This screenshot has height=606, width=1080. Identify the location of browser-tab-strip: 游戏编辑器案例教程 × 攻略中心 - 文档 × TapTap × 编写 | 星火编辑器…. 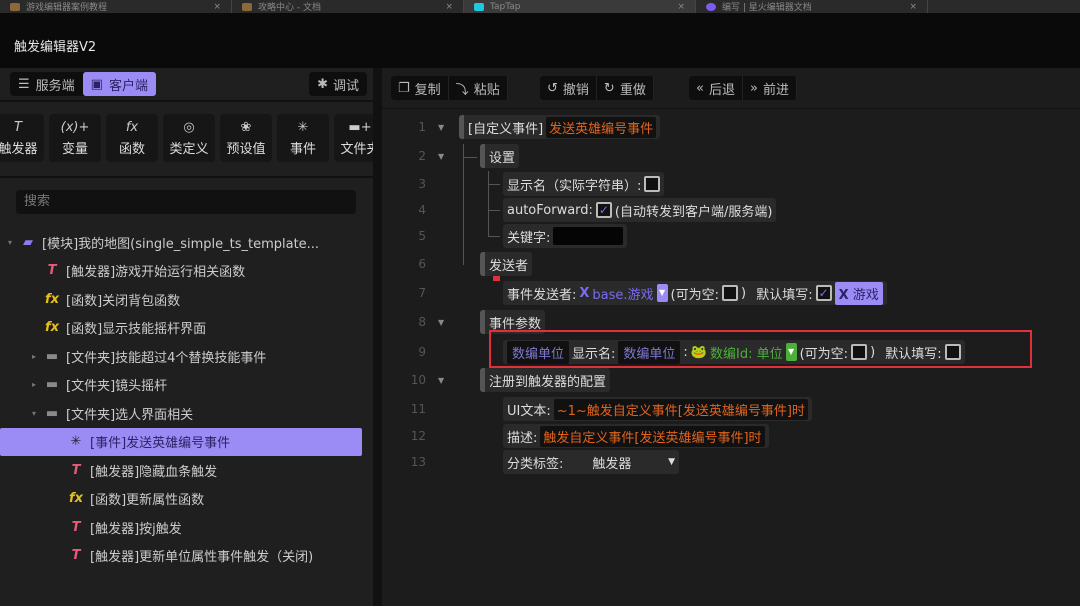
(540, 6).